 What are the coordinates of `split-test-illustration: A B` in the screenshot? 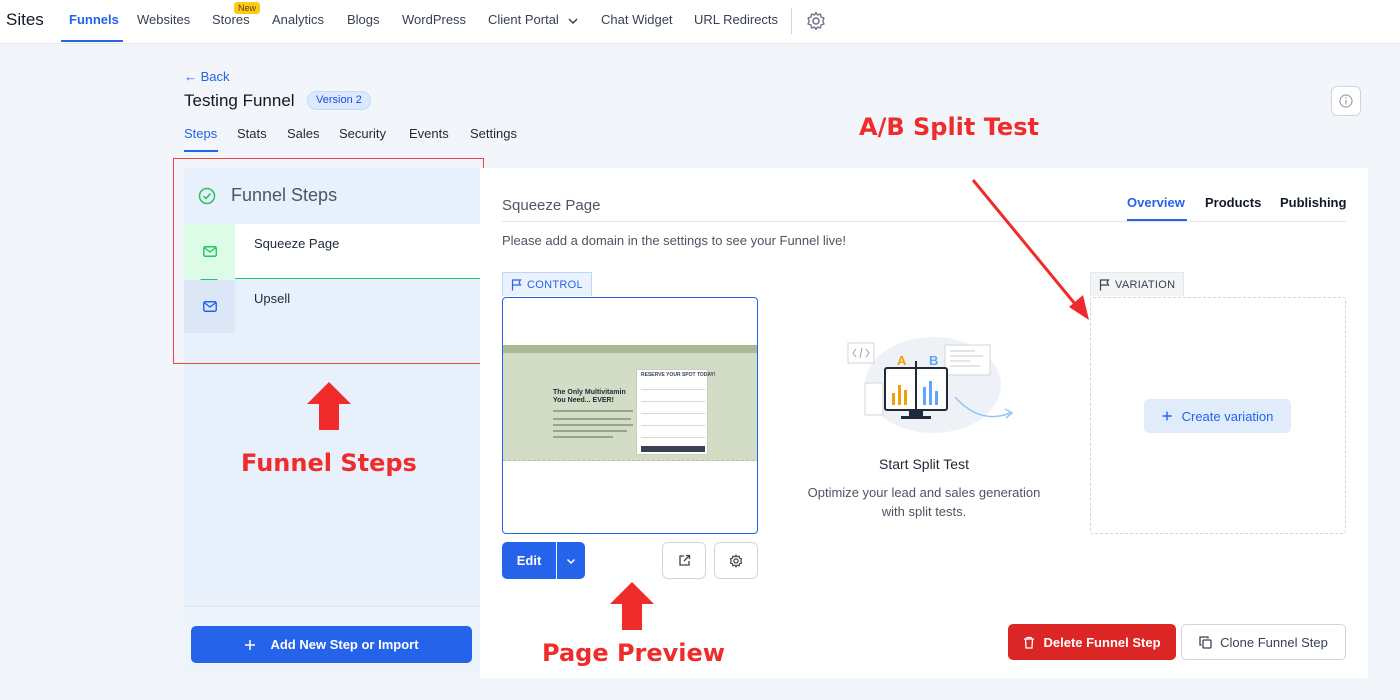 It's located at (930, 385).